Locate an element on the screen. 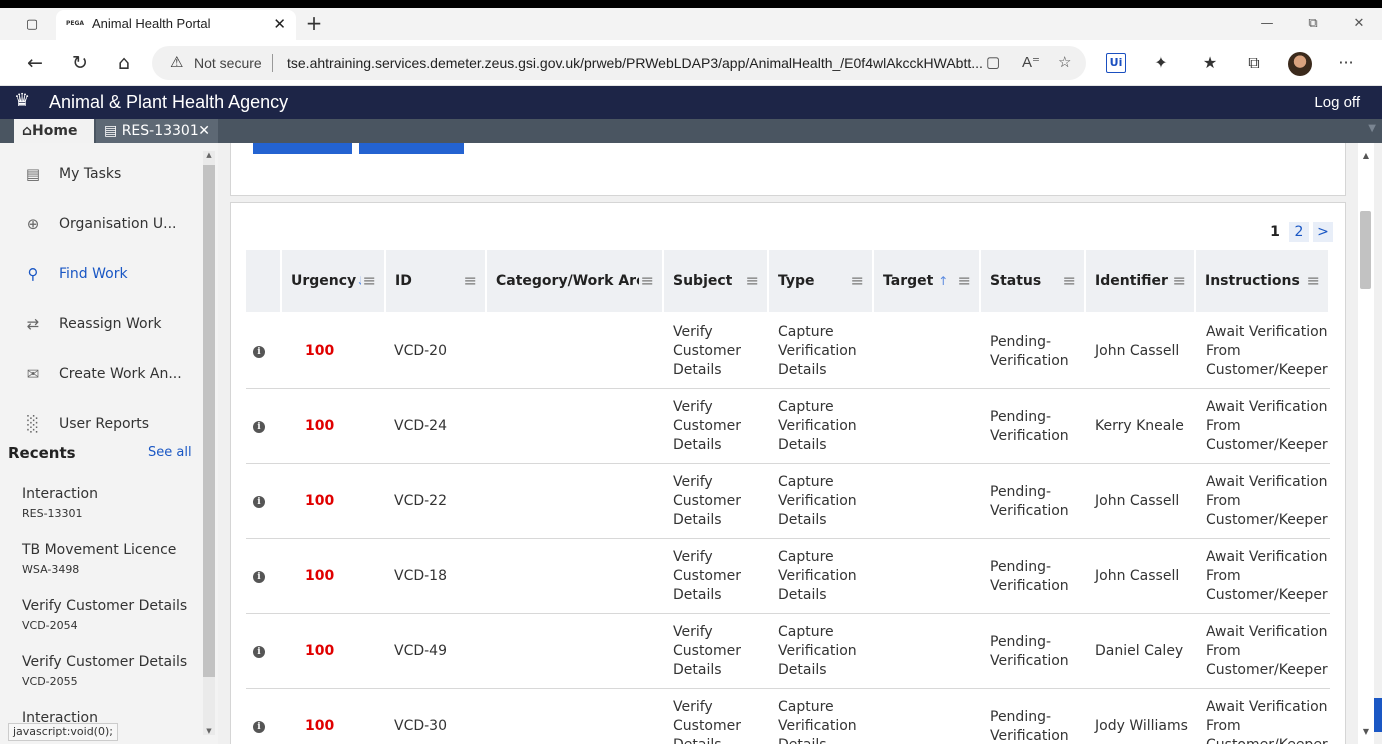 This screenshot has height=744, width=1382. recent-item: Verify Customer Details VCD-2055 is located at coordinates (112, 670).